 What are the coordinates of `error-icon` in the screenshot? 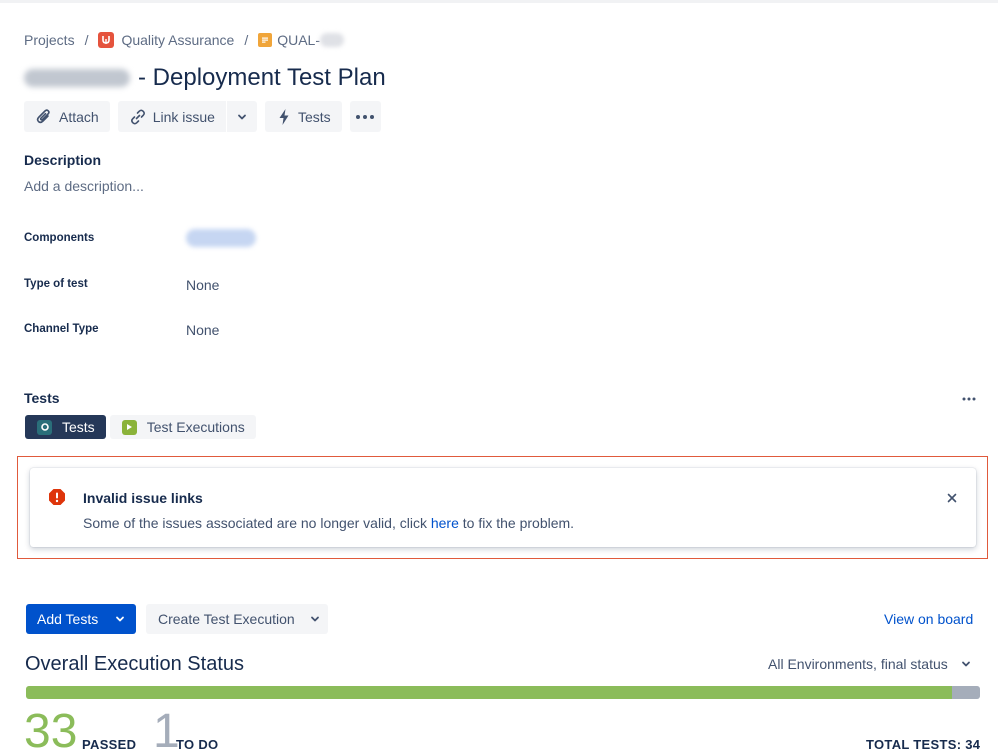 It's located at (57, 499).